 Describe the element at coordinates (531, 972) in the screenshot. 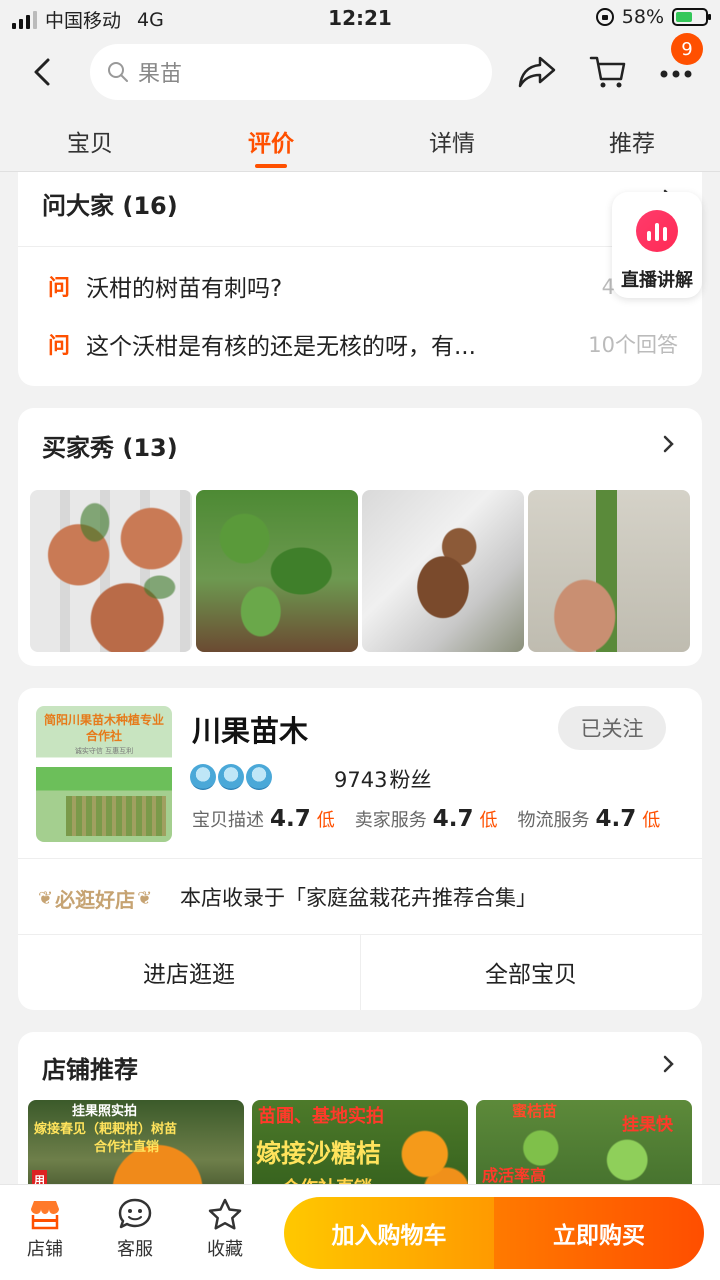

I see `all-items-button: 全部宝贝` at that location.